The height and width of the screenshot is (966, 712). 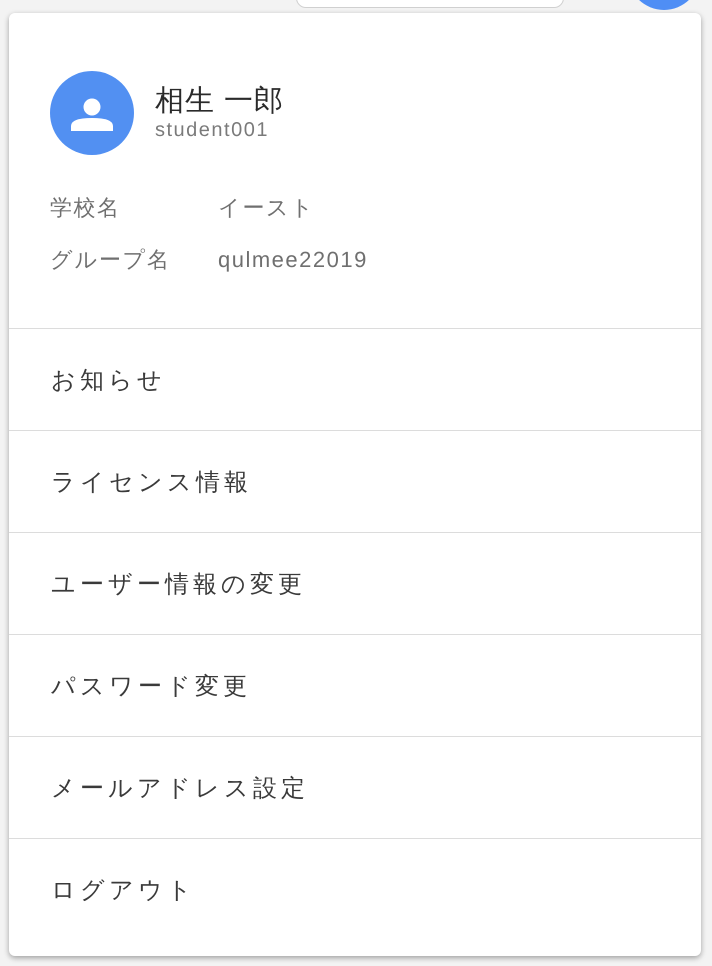 I want to click on info-value: qulmee22019, so click(x=293, y=260).